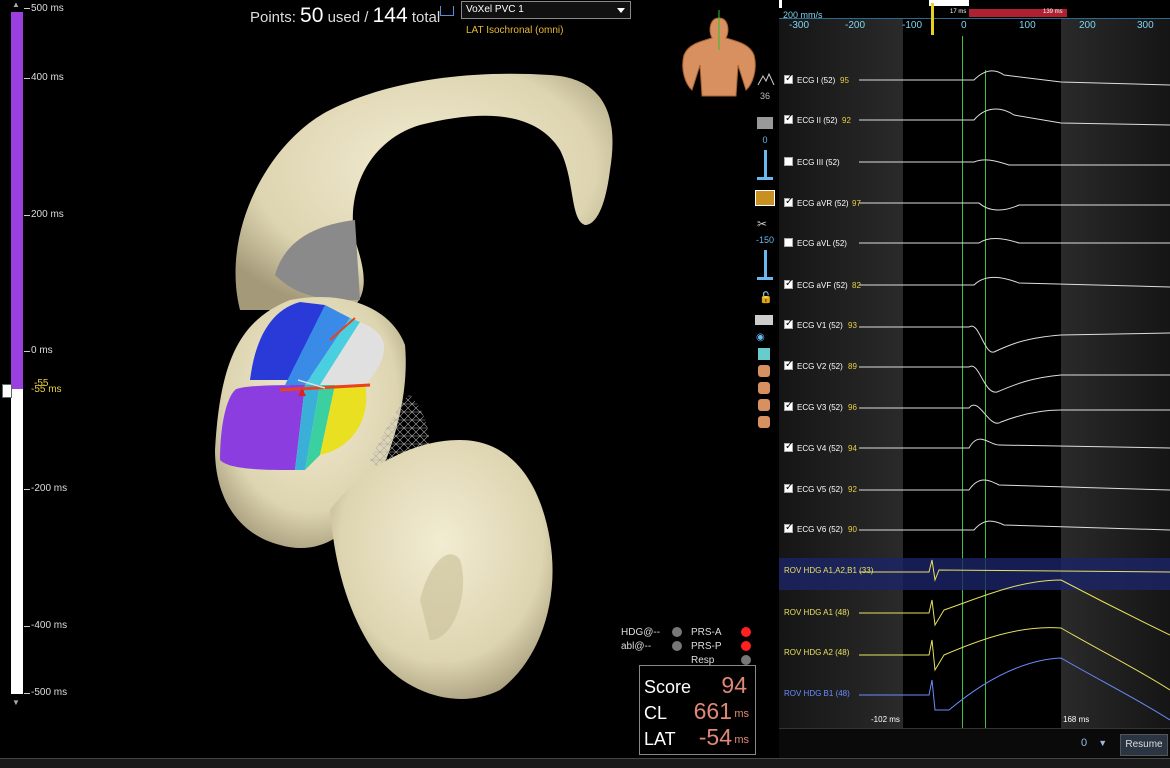 This screenshot has height=768, width=1170. Describe the element at coordinates (765, 123) in the screenshot. I see `layers-icon` at that location.